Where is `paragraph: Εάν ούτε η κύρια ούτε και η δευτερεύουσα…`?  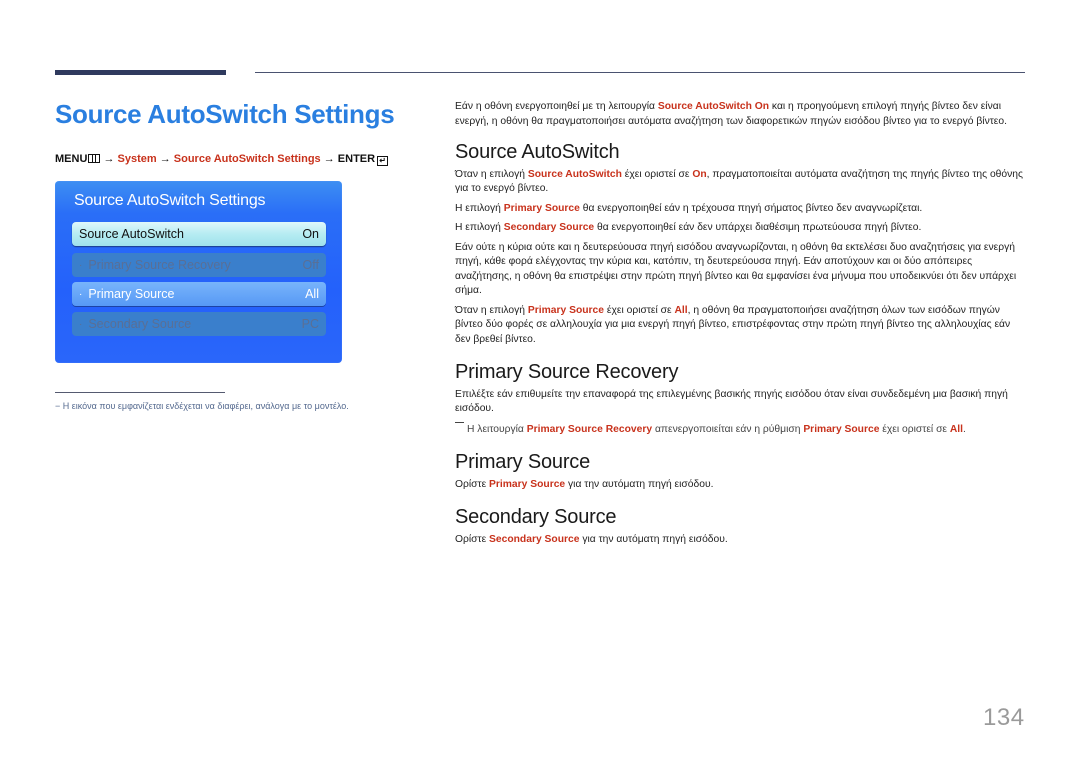
paragraph: Εάν ούτε η κύρια ούτε και η δευτερεύουσα… is located at coordinates (736, 269).